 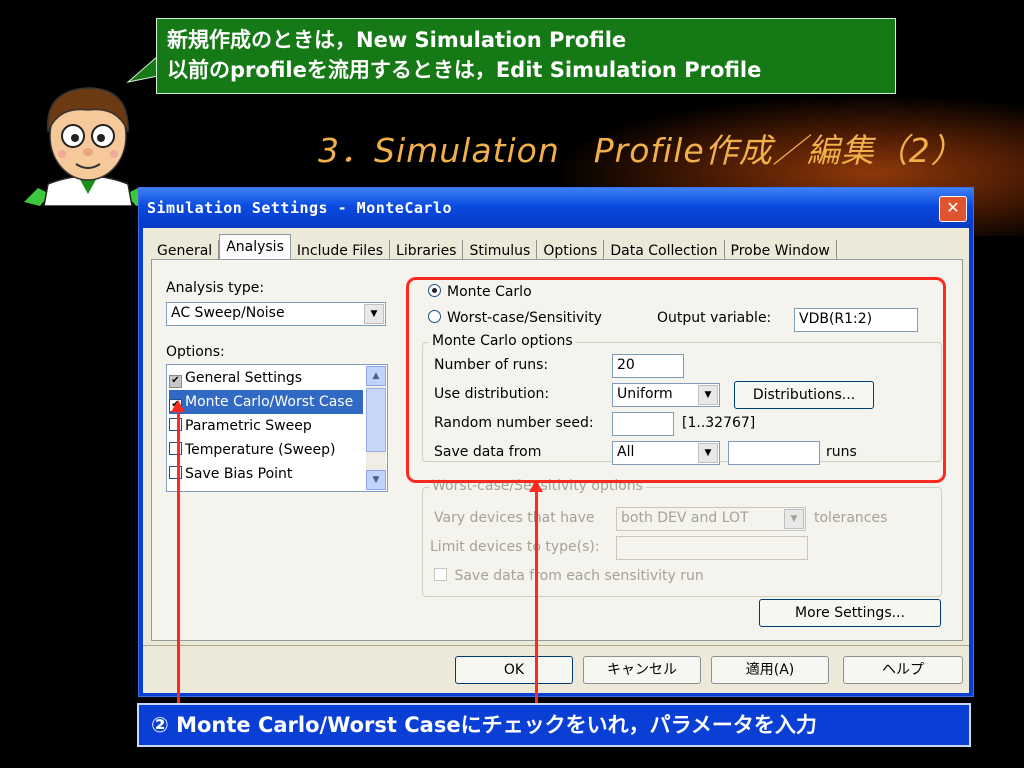 I want to click on tab-libraries: Libraries, so click(x=427, y=250).